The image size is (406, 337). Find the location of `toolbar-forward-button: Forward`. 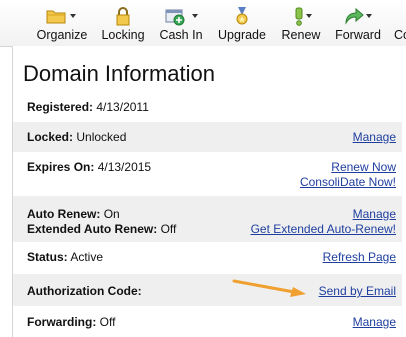

toolbar-forward-button: Forward is located at coordinates (358, 24).